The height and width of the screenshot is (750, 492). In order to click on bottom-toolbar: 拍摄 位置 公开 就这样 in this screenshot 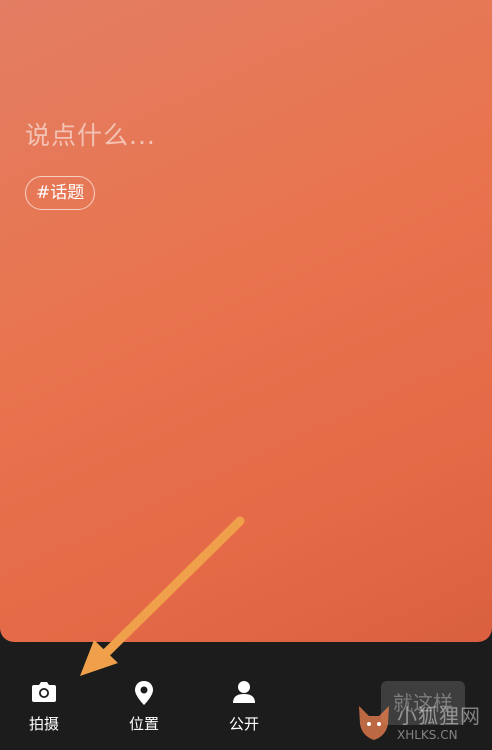, I will do `click(246, 696)`.